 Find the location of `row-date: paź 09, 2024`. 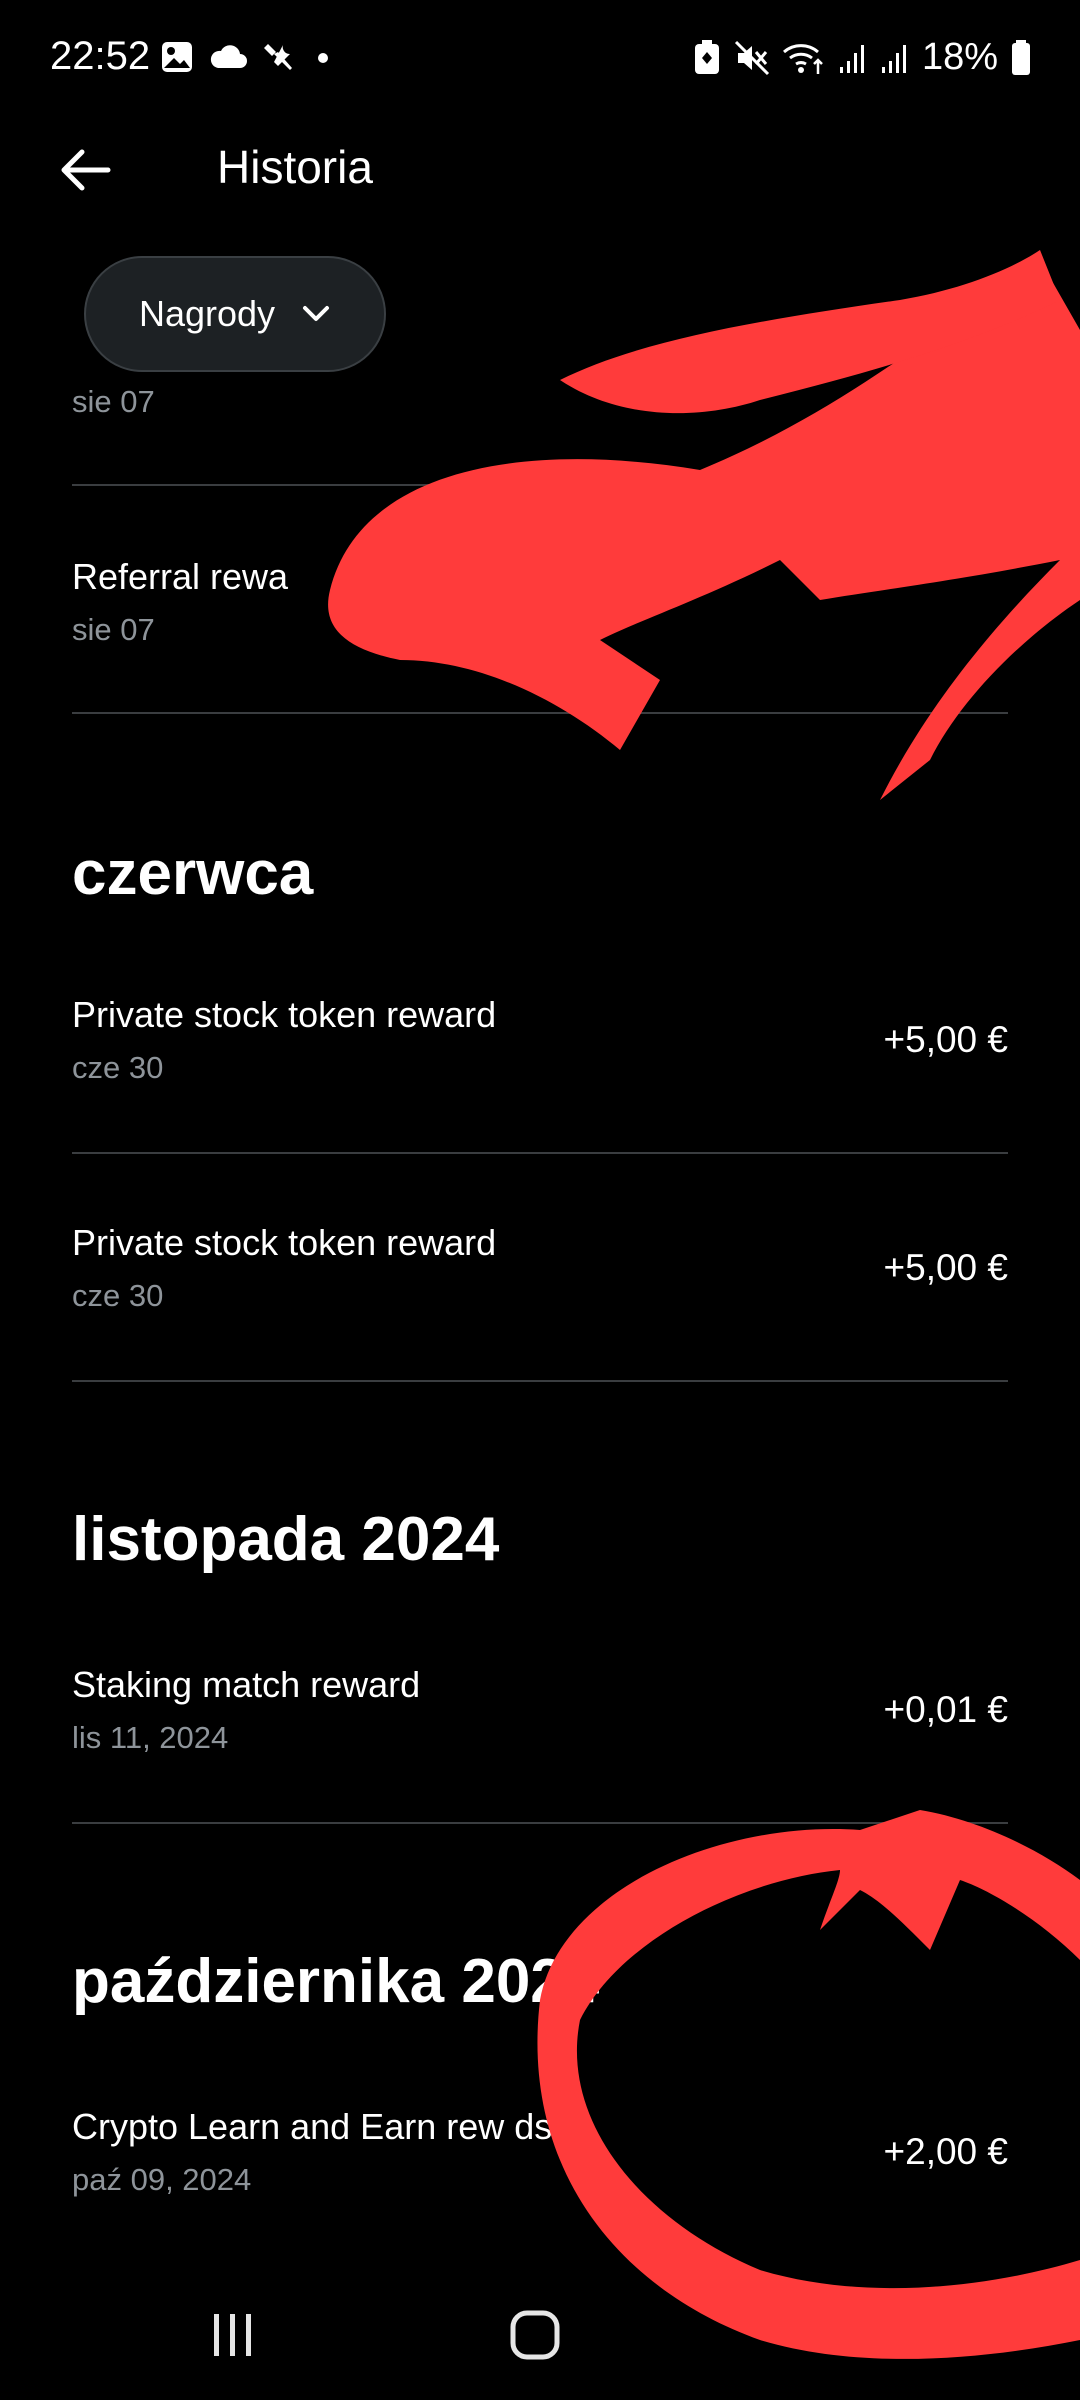

row-date: paź 09, 2024 is located at coordinates (162, 2179).